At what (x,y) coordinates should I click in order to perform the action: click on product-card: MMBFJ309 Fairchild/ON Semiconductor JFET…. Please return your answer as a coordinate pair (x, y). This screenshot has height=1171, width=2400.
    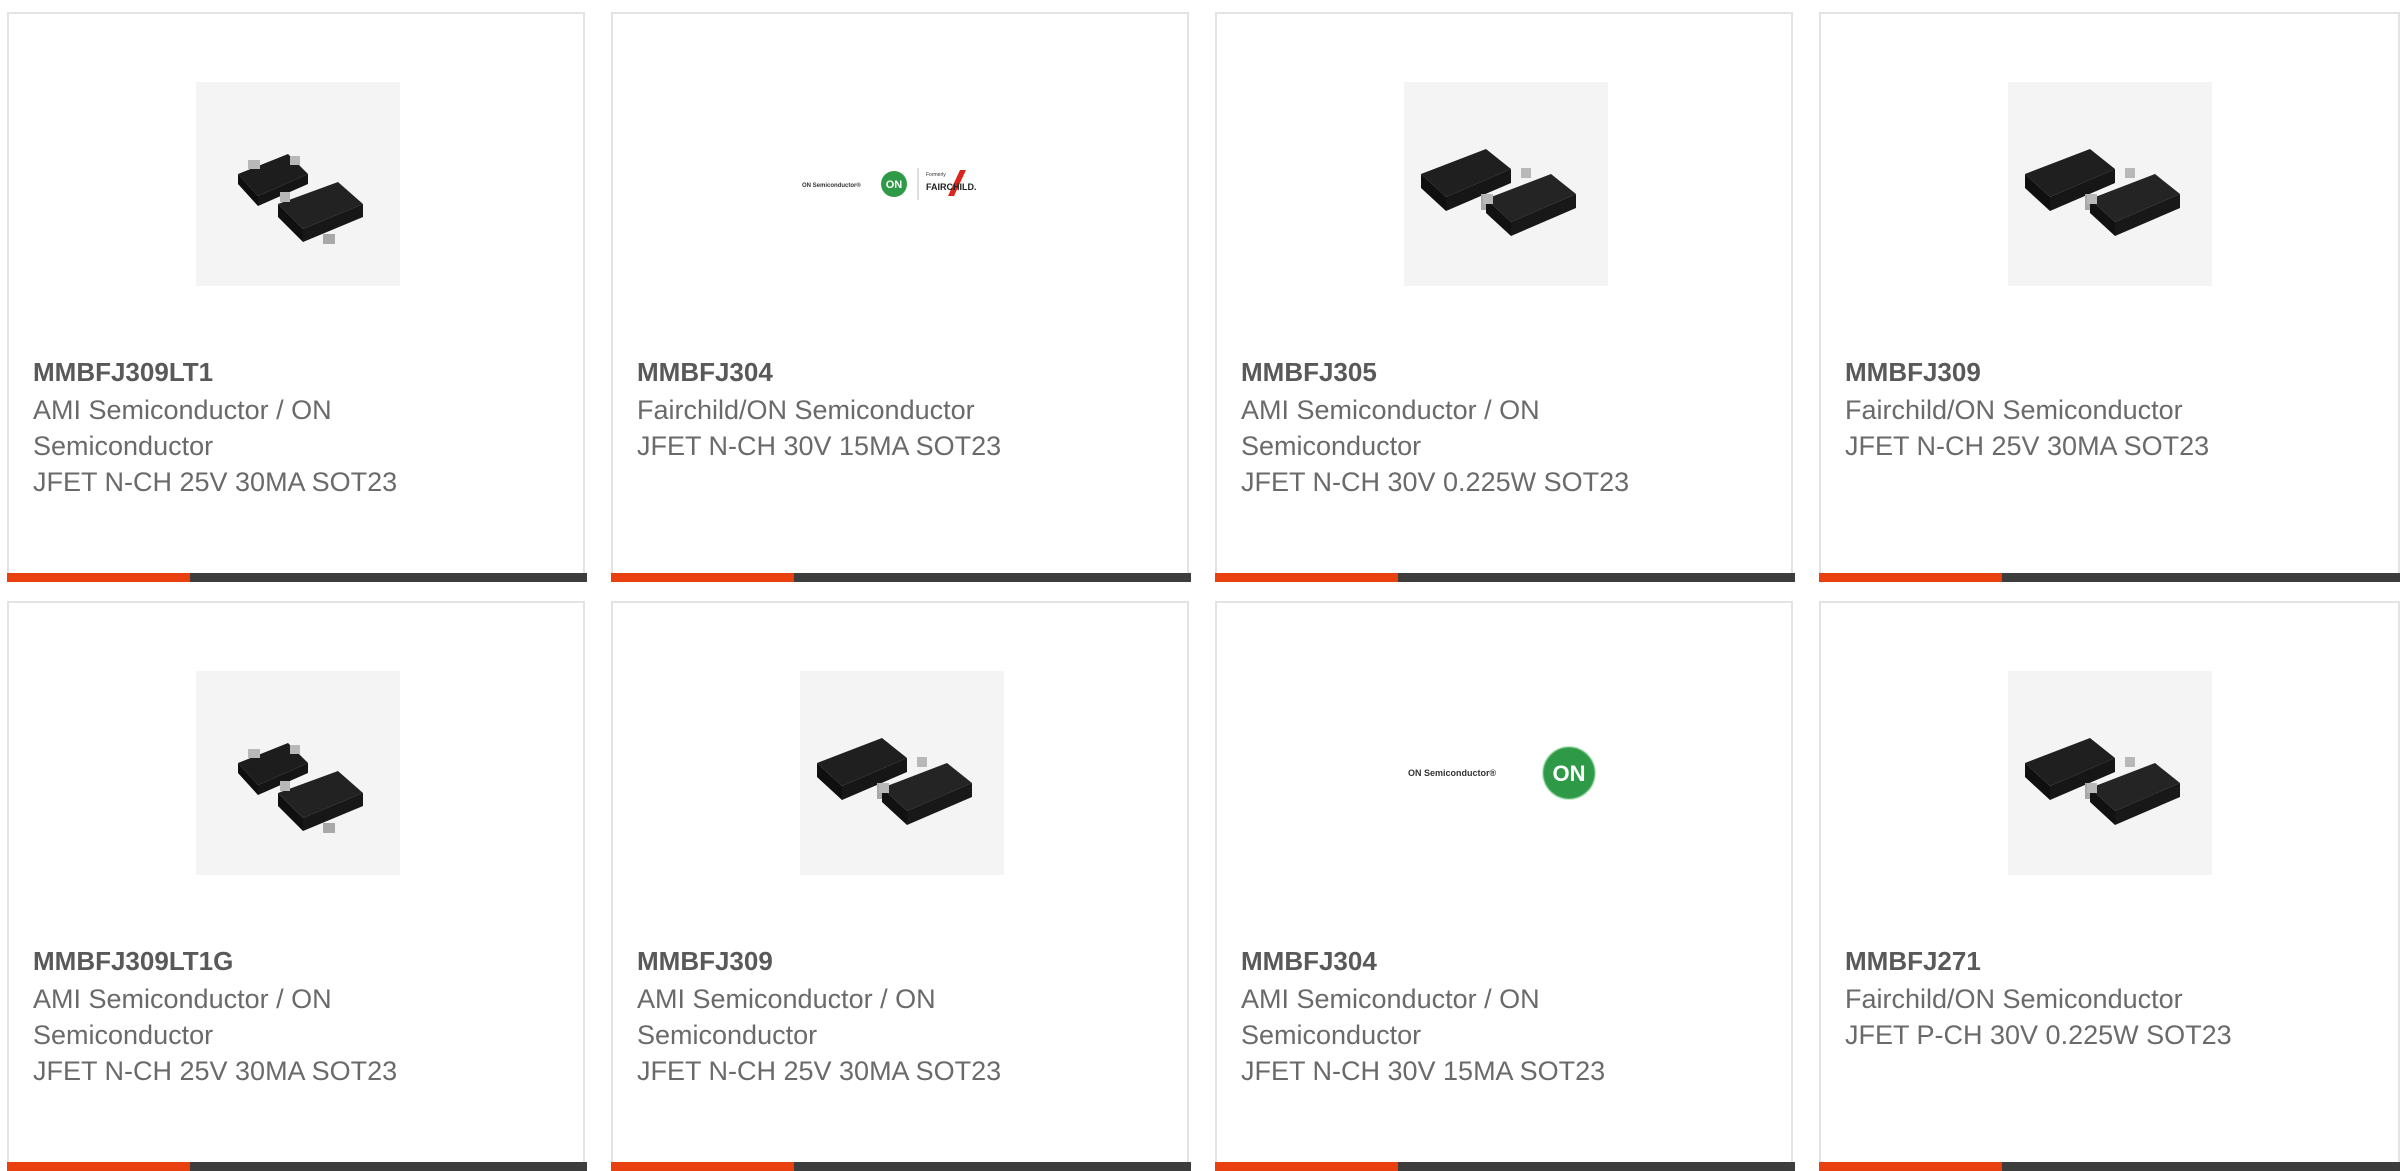
    Looking at the image, I should click on (2109, 297).